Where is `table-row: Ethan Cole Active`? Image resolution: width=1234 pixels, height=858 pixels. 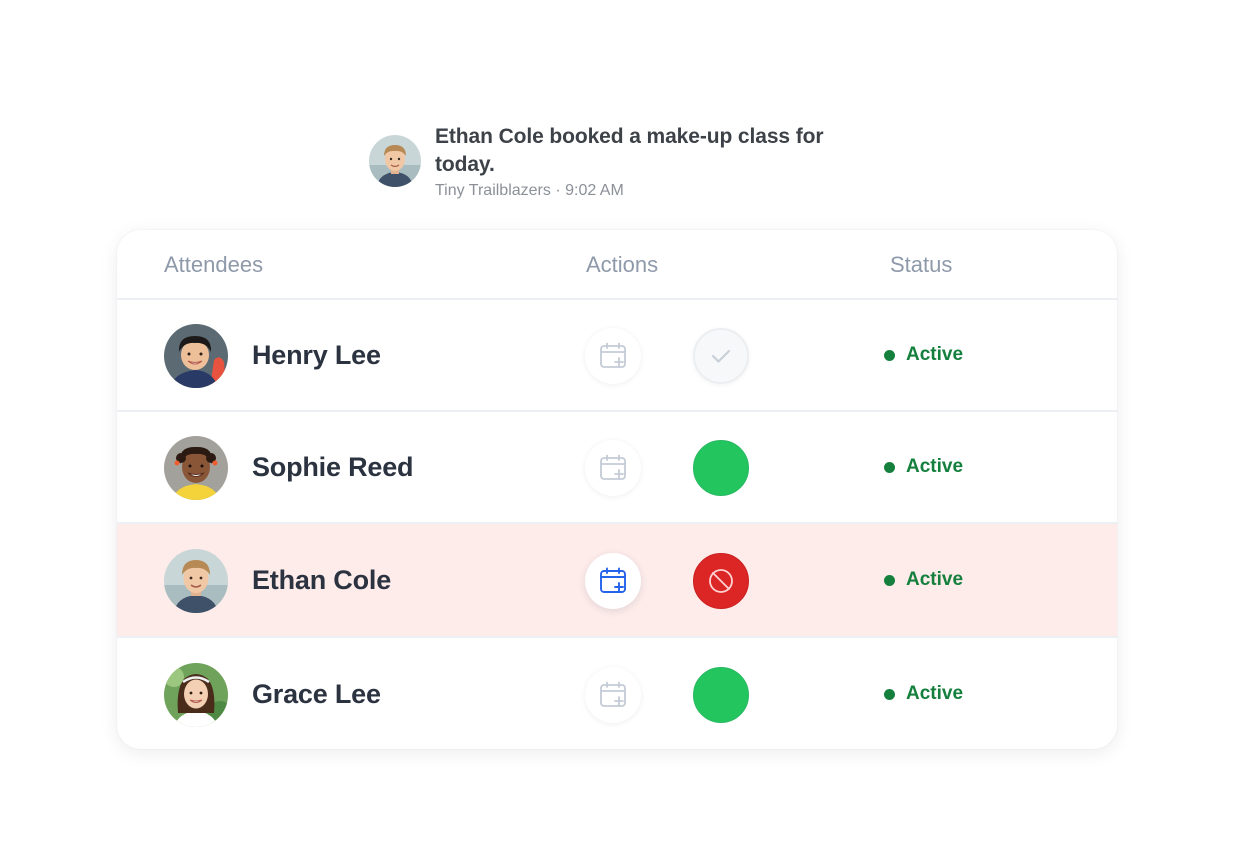
table-row: Ethan Cole Active is located at coordinates (617, 581).